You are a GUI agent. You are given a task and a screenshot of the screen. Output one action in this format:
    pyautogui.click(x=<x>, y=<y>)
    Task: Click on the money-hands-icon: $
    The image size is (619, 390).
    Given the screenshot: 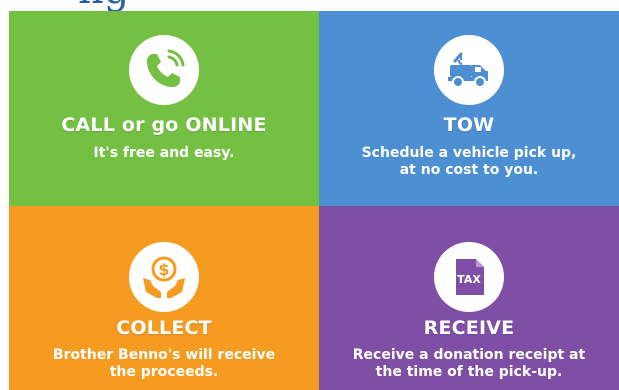 What is the action you would take?
    pyautogui.click(x=164, y=277)
    